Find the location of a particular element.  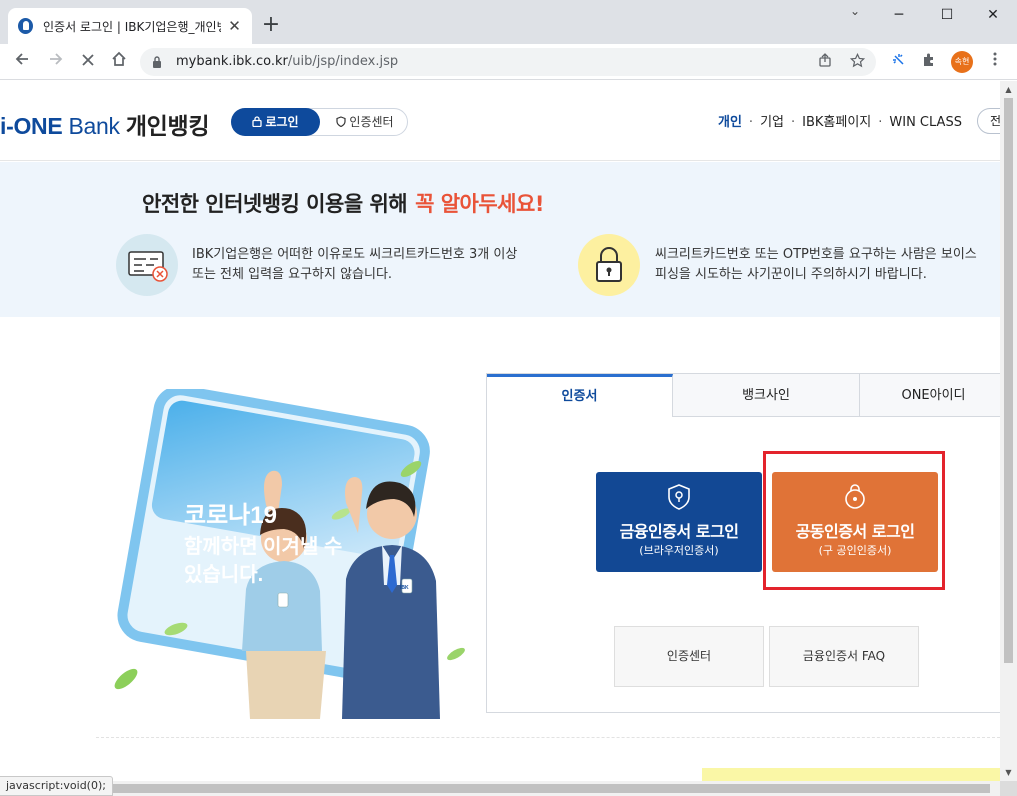

promo-line-3: 있습니다. is located at coordinates (223, 574).